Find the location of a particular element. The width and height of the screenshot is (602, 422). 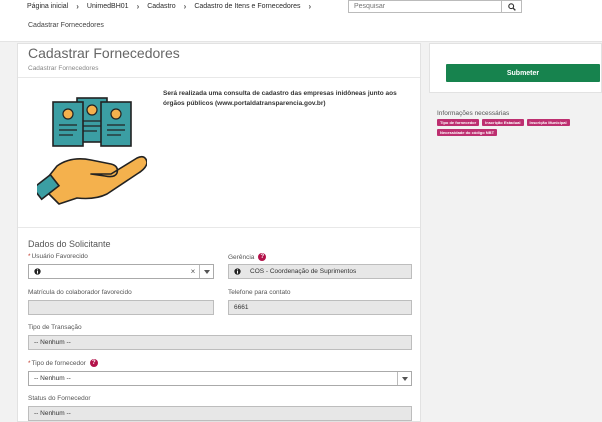

usuario-favorecido-label: * Usuário Favorecido is located at coordinates (58, 256).